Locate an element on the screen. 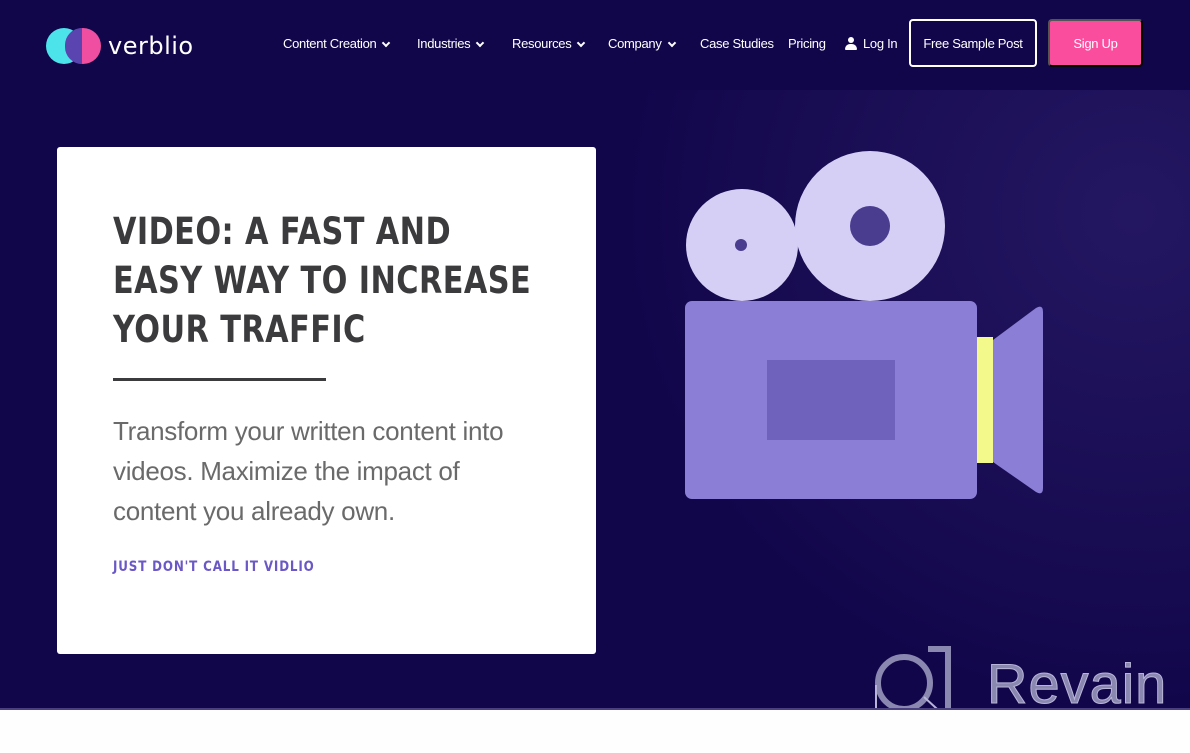 Image resolution: width=1190 pixels, height=753 pixels. nav-item-case-studies: Case Studies is located at coordinates (737, 43).